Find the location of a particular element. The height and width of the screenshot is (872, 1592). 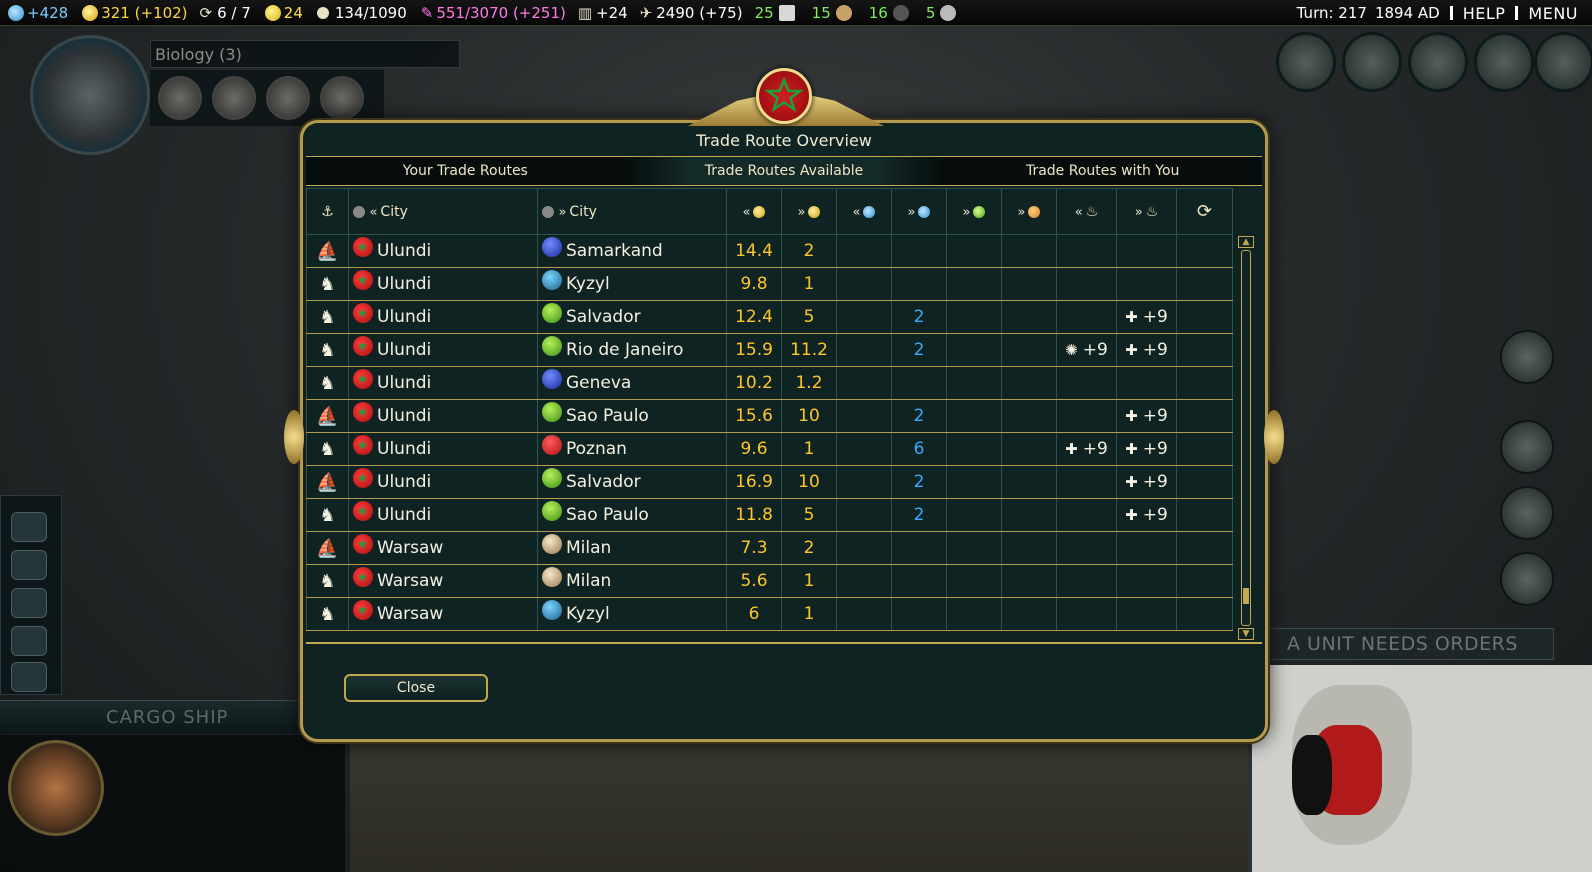

tab-trade-routes-available: Trade Routes Available is located at coordinates (784, 171).